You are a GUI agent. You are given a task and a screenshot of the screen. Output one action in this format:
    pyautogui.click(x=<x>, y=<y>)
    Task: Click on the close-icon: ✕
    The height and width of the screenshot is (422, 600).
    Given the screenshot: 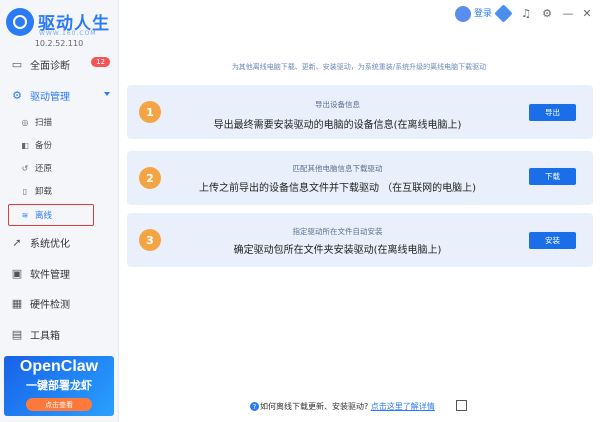 What is the action you would take?
    pyautogui.click(x=587, y=13)
    